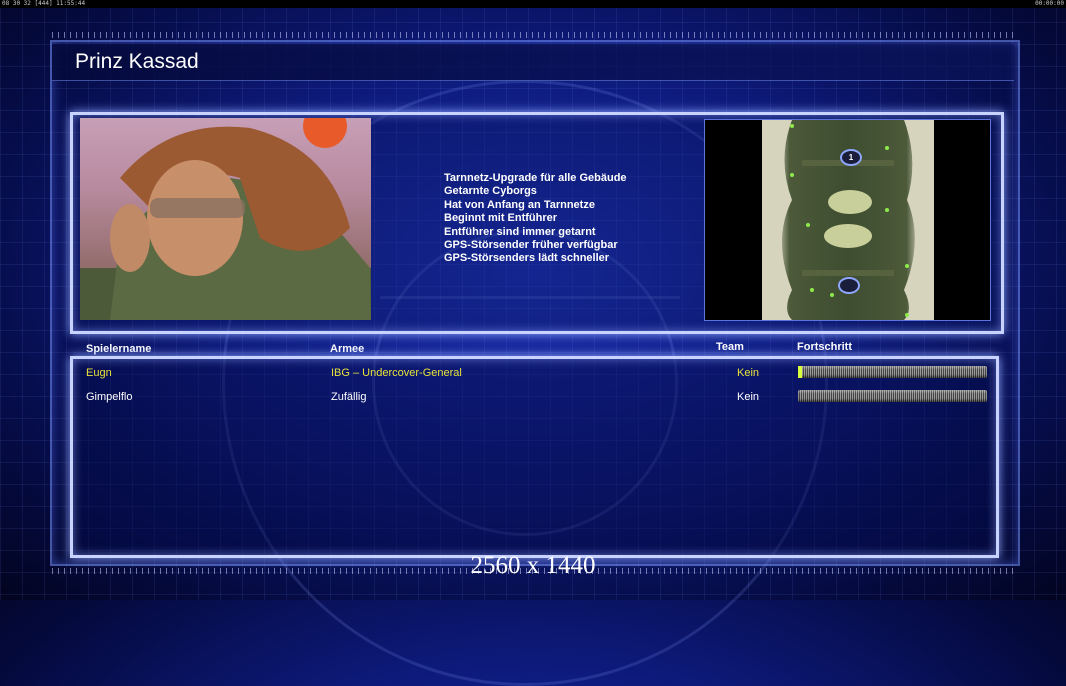 Image resolution: width=1066 pixels, height=686 pixels. Describe the element at coordinates (347, 349) in the screenshot. I see `header-army: Armee` at that location.